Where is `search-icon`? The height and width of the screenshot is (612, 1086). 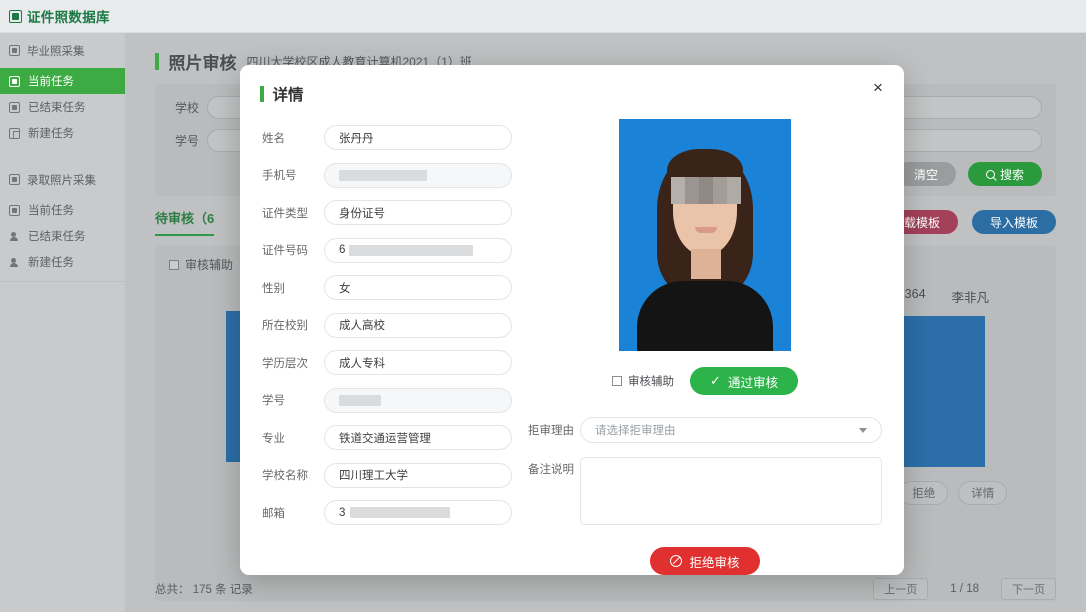
search-icon is located at coordinates (990, 174).